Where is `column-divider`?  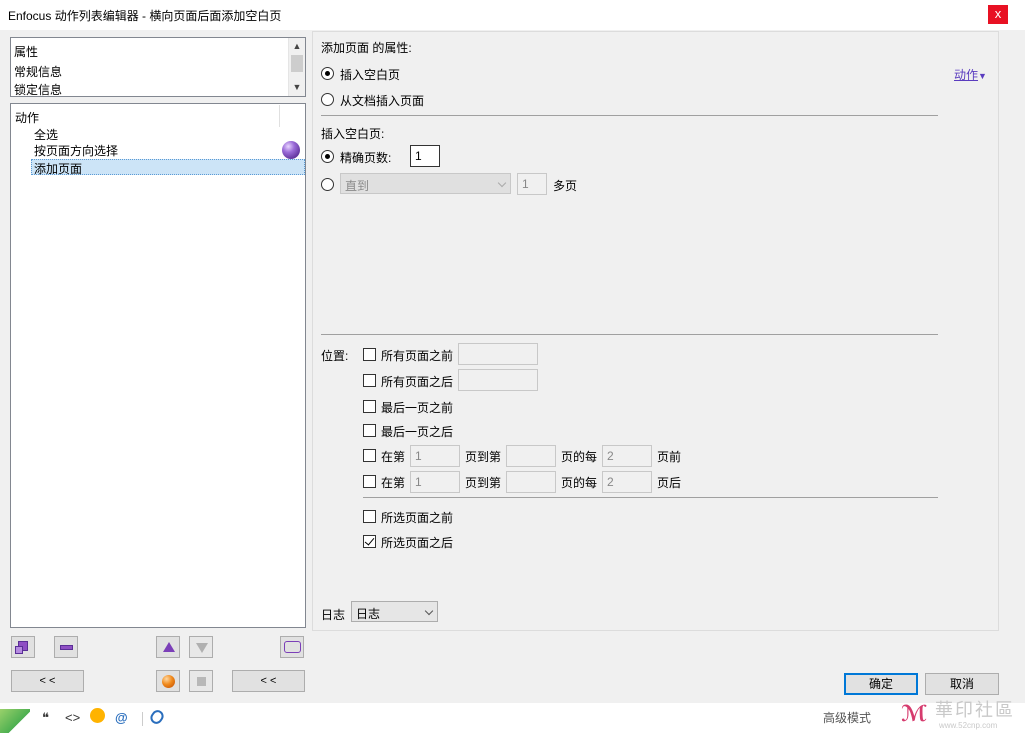 column-divider is located at coordinates (279, 116).